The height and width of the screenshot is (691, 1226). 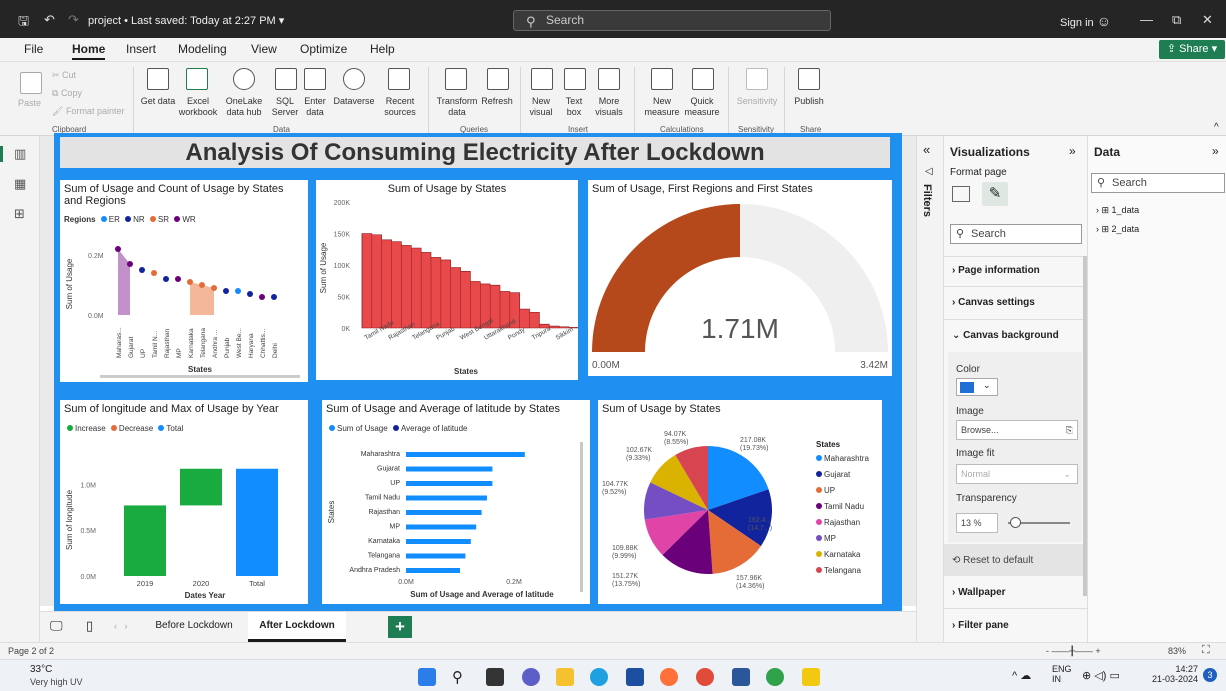 What do you see at coordinates (1062, 674) in the screenshot?
I see `language-indicator: ENG IN` at bounding box center [1062, 674].